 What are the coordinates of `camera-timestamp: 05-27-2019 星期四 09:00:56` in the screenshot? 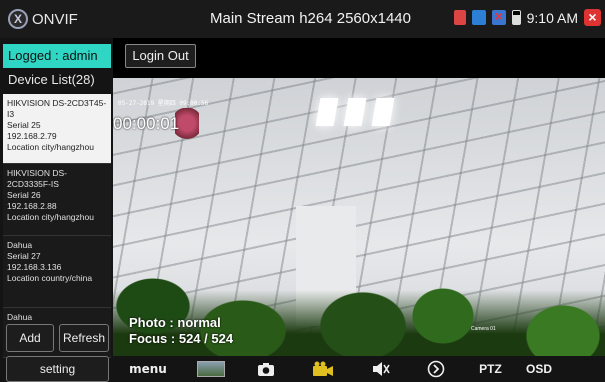 It's located at (163, 103).